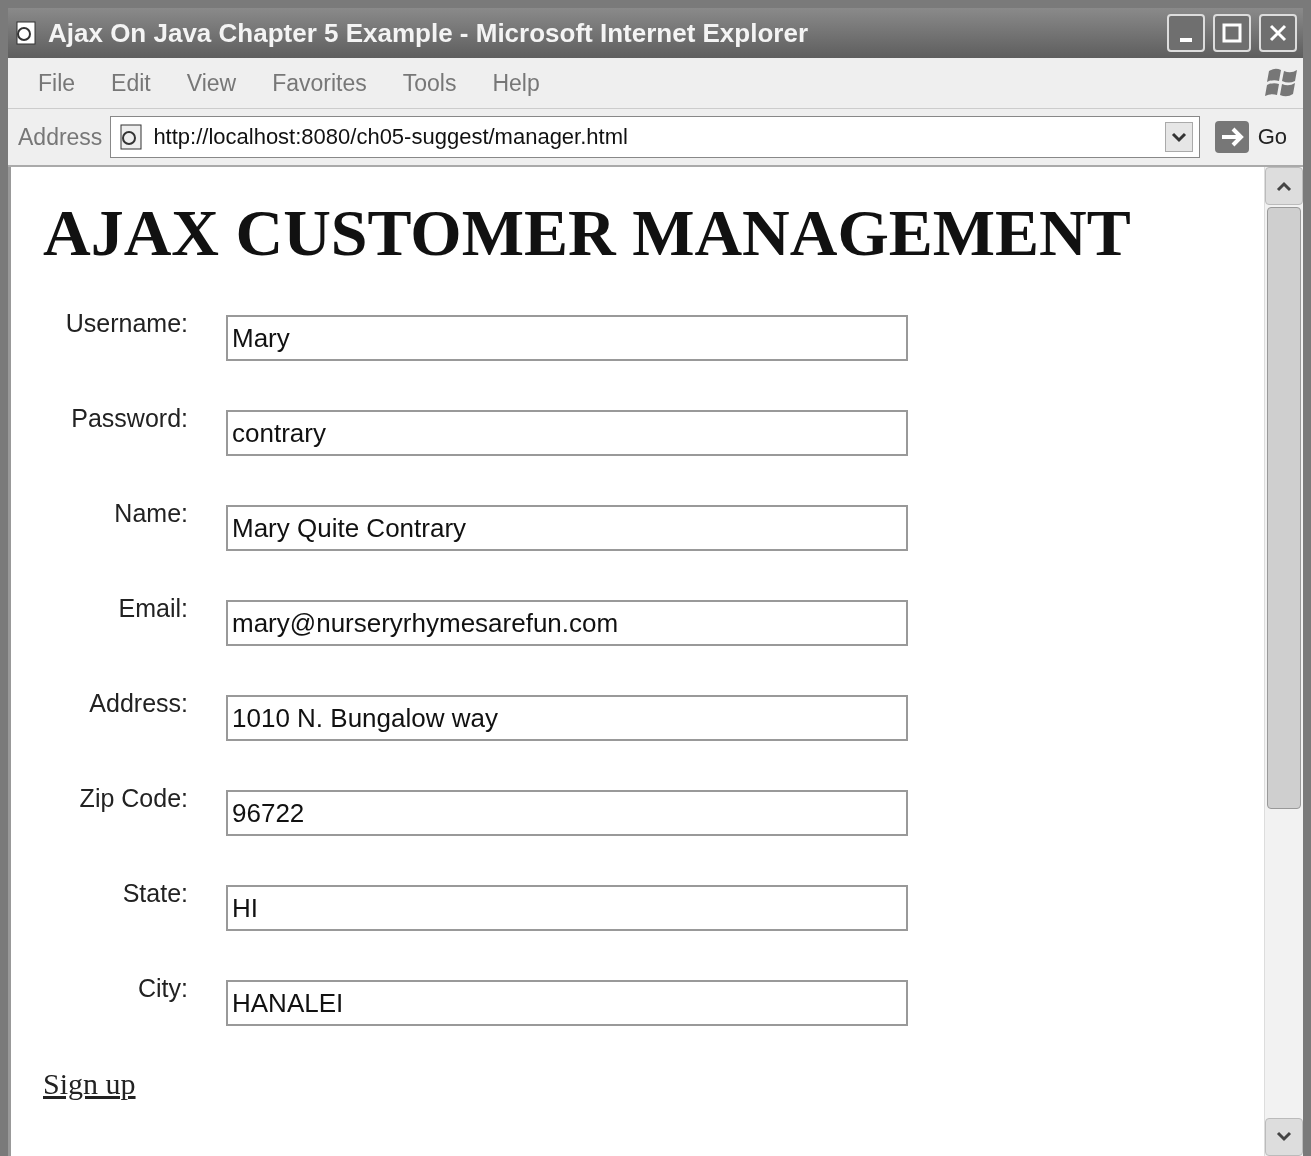 This screenshot has height=1156, width=1311. Describe the element at coordinates (567, 718) in the screenshot. I see `input-field: 1010 N. Bungalow way` at that location.